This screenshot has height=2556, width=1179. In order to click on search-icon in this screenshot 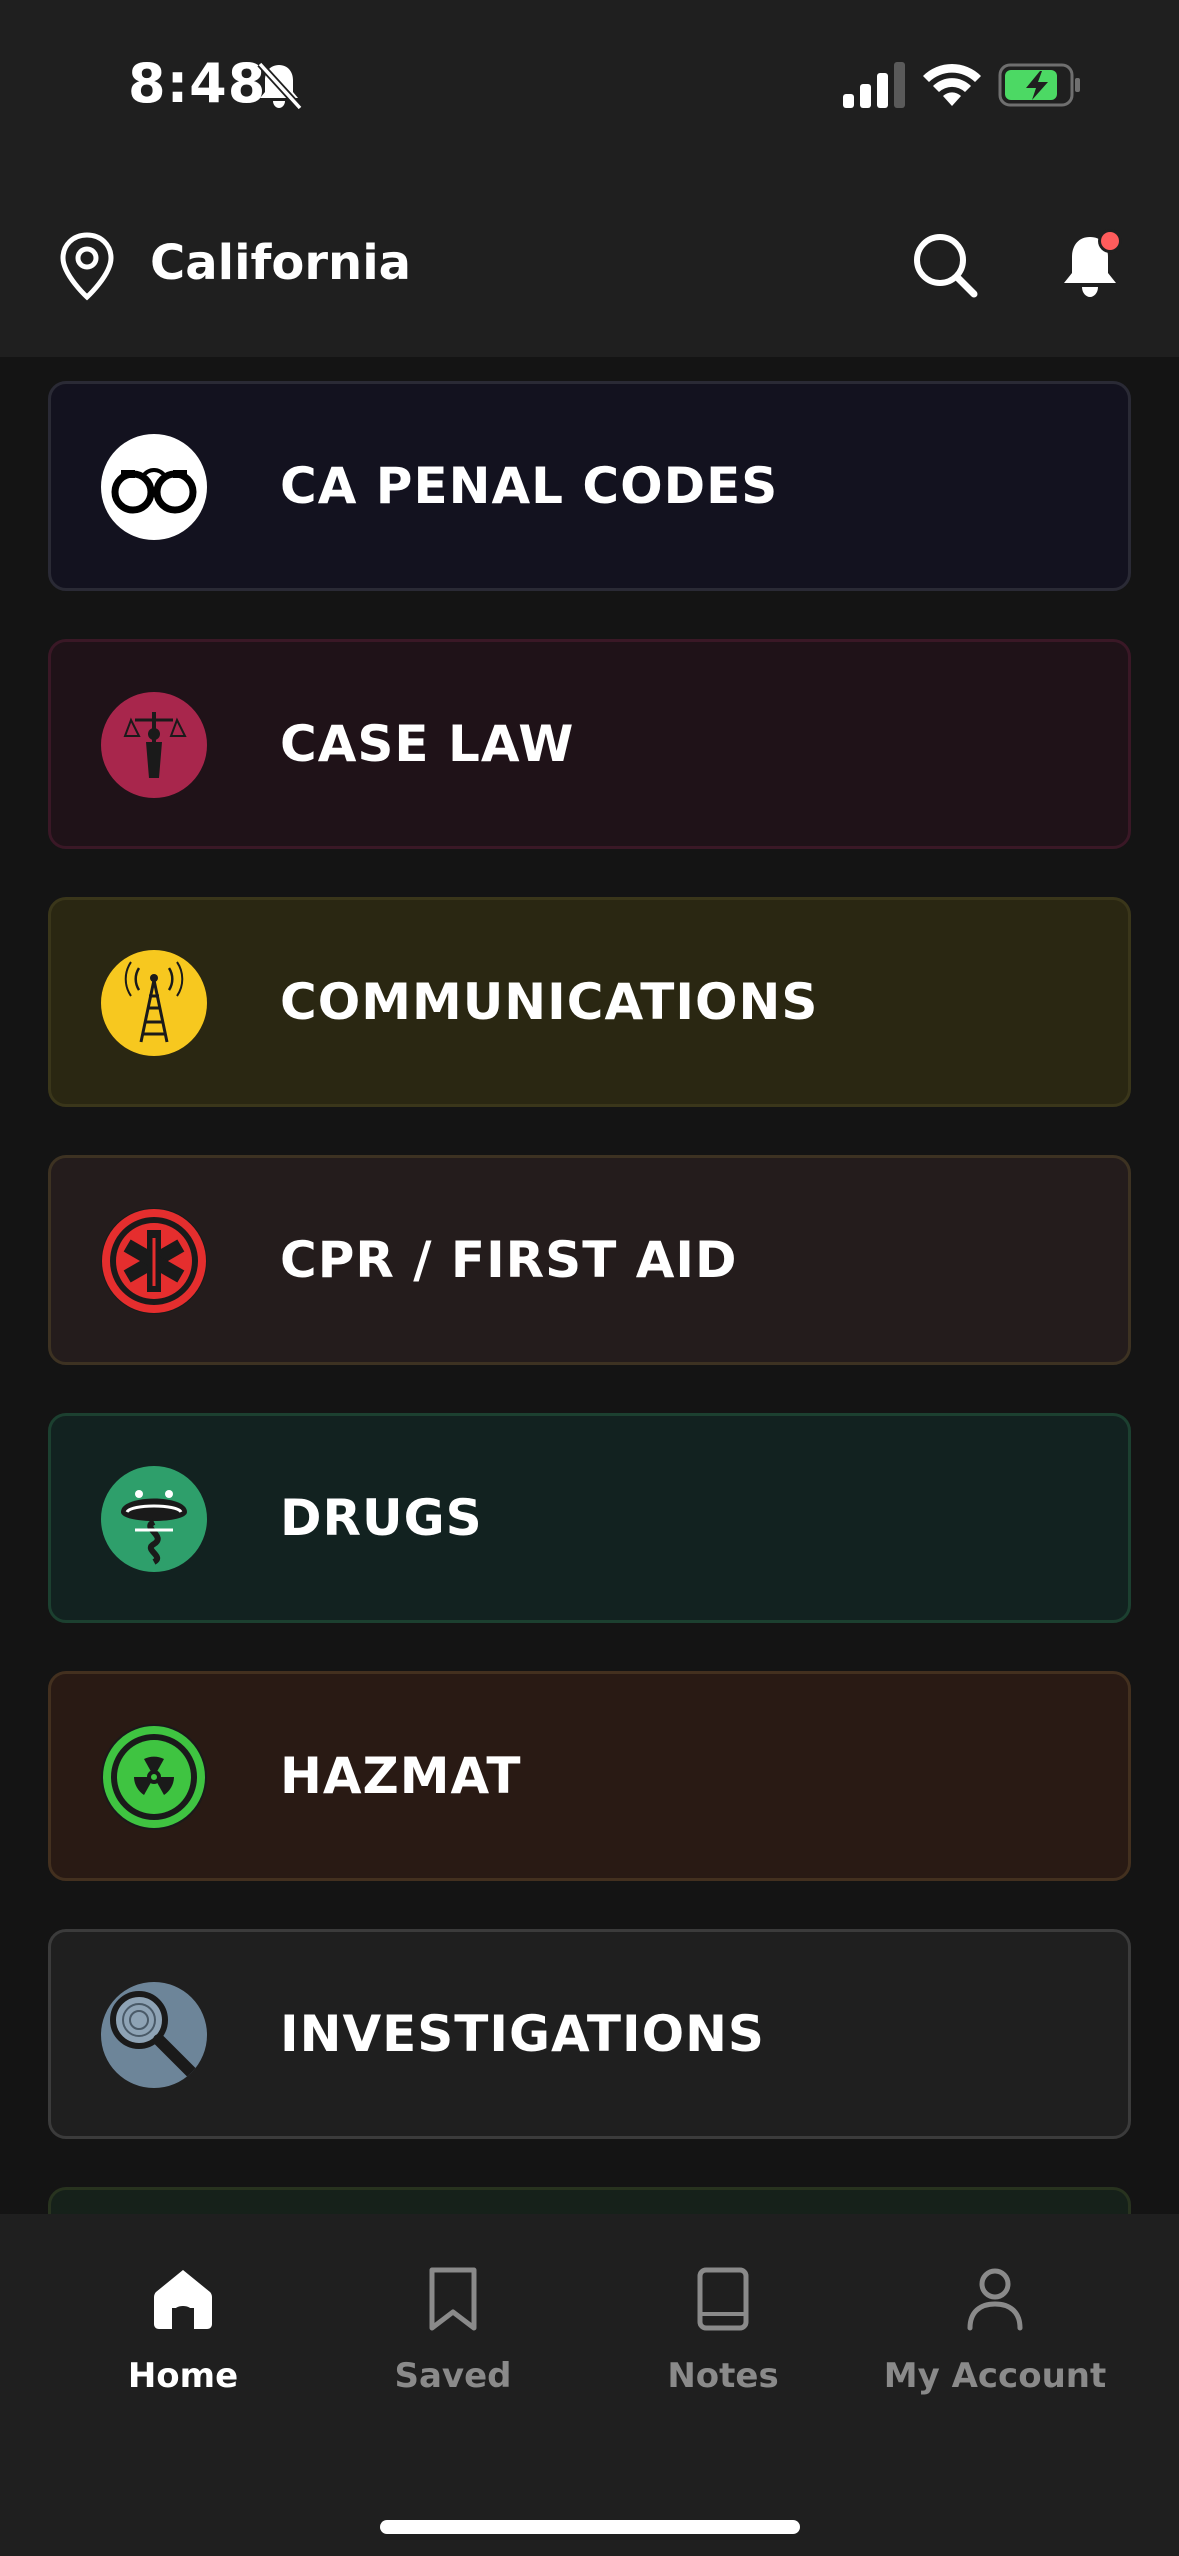, I will do `click(945, 265)`.